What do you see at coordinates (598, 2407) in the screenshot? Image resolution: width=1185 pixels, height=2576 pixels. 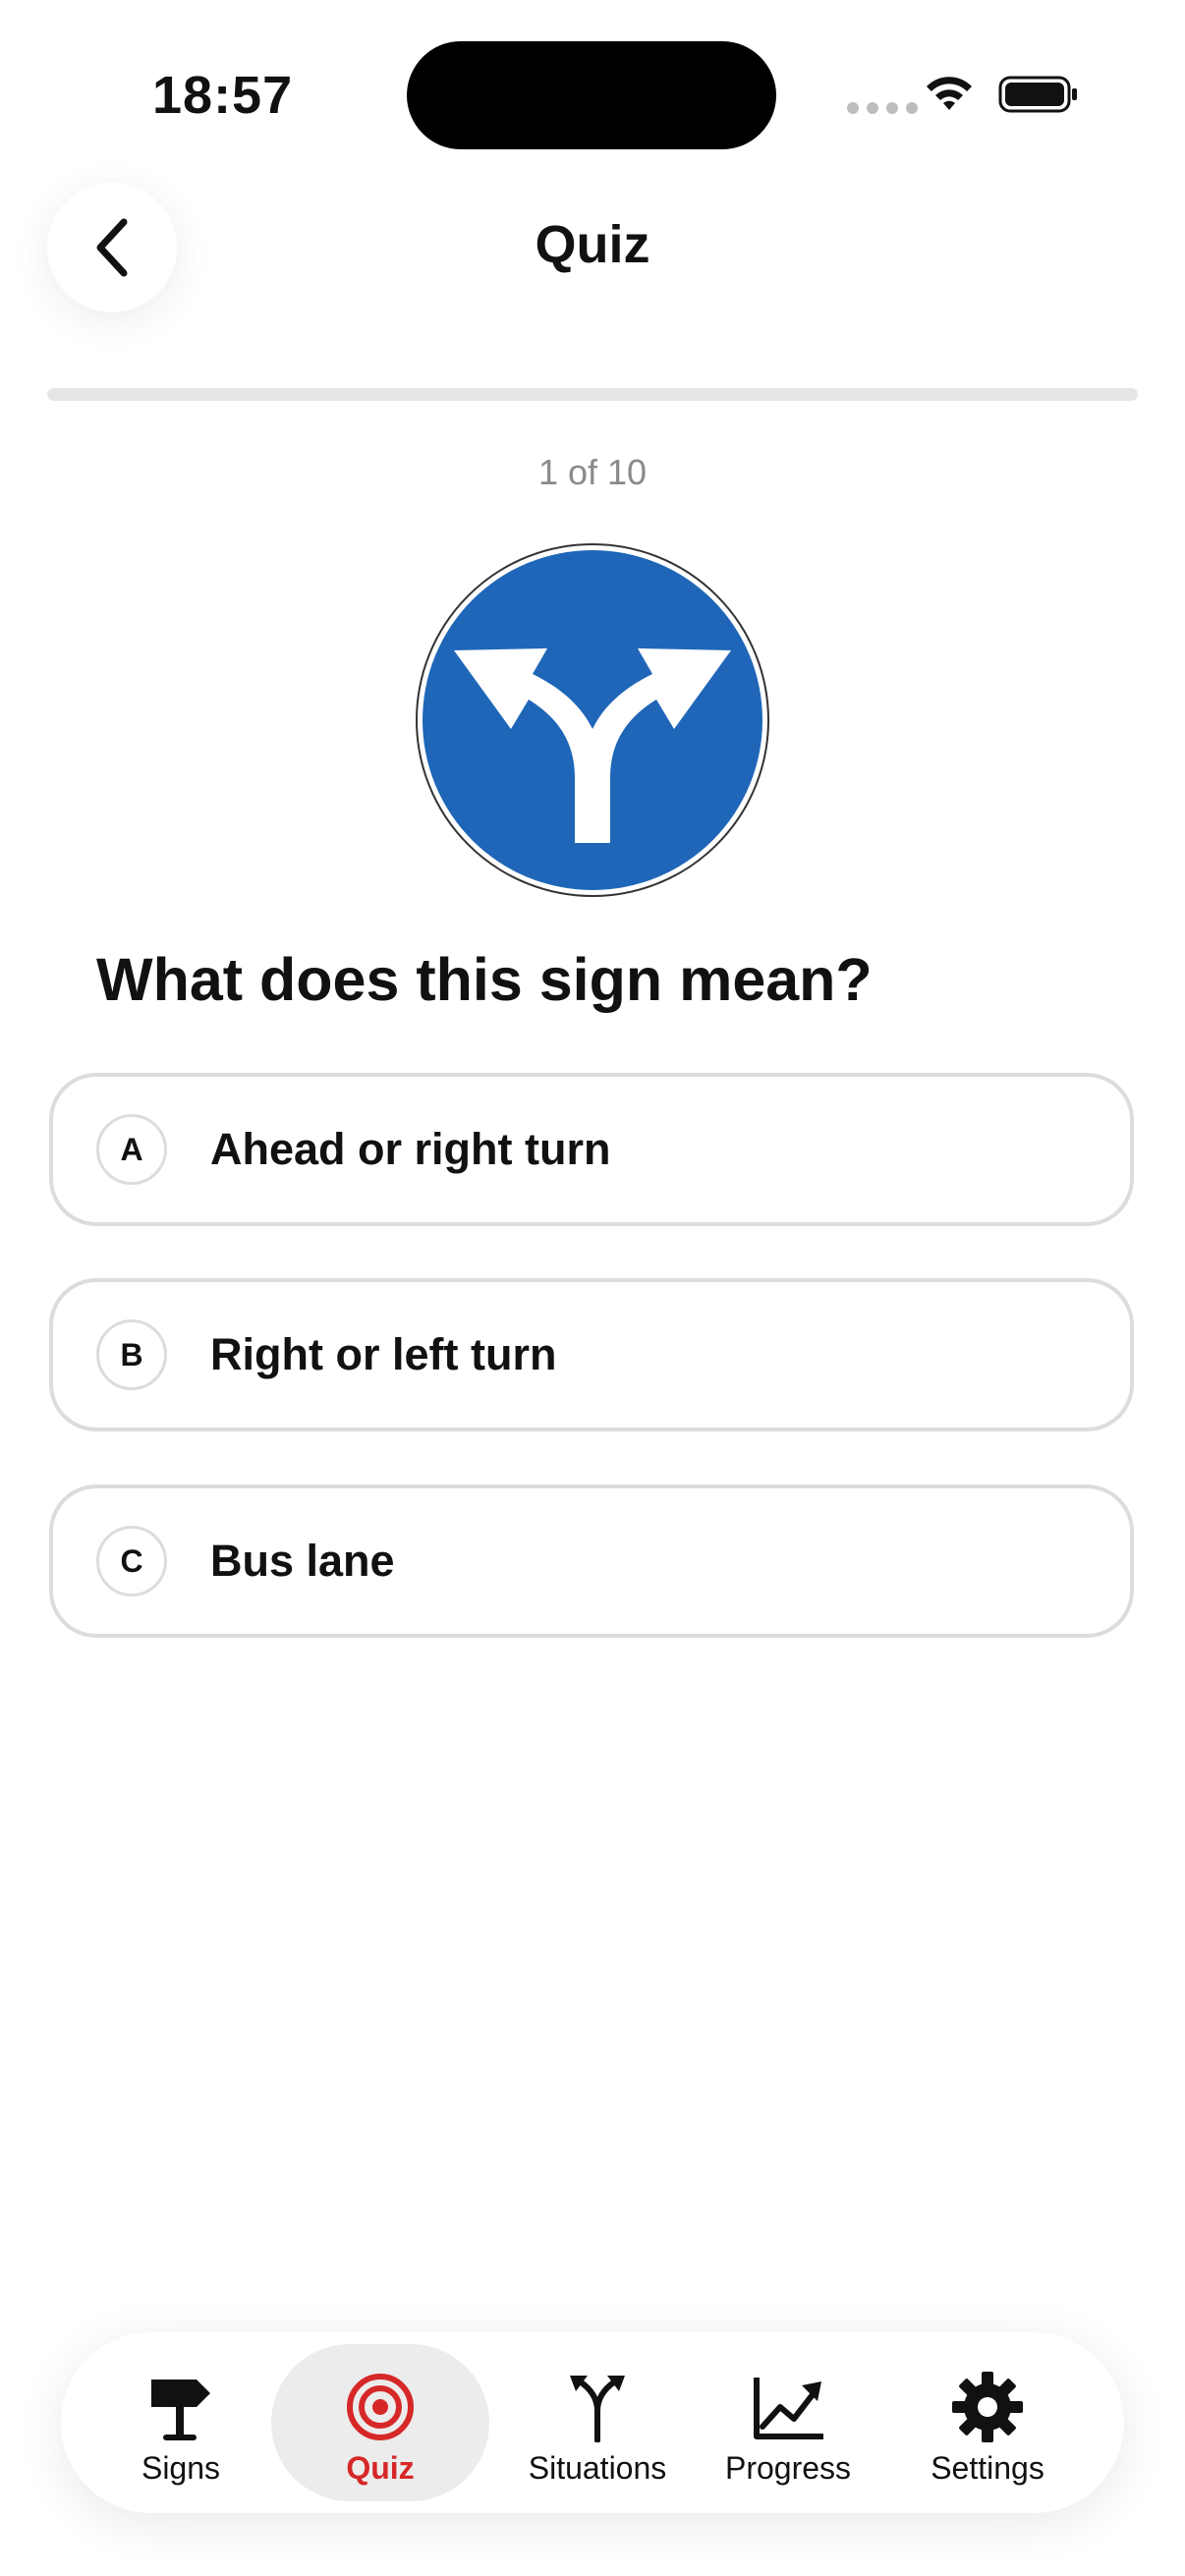 I see `fork-arrow-icon` at bounding box center [598, 2407].